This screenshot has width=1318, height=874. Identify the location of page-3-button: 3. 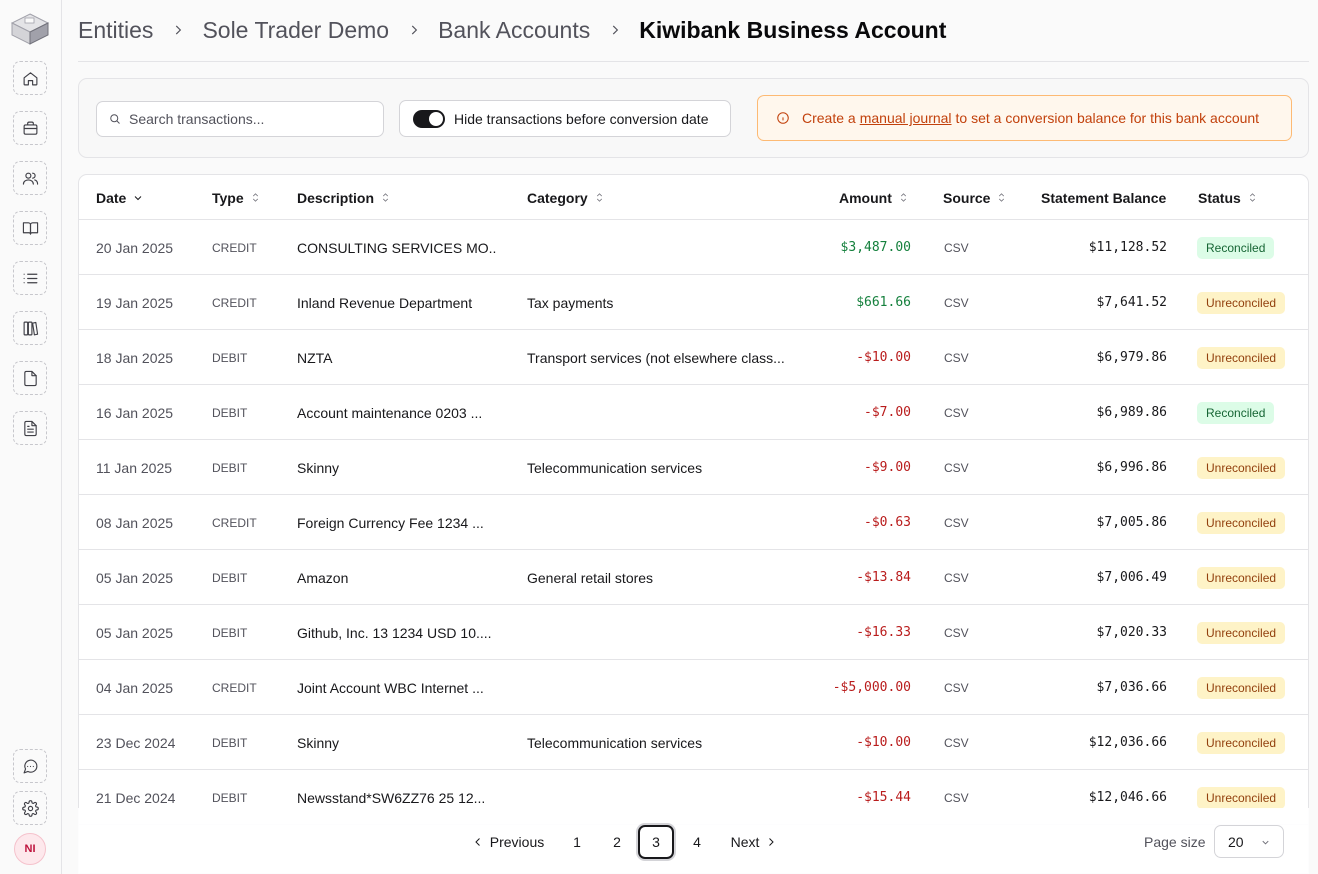
(656, 842).